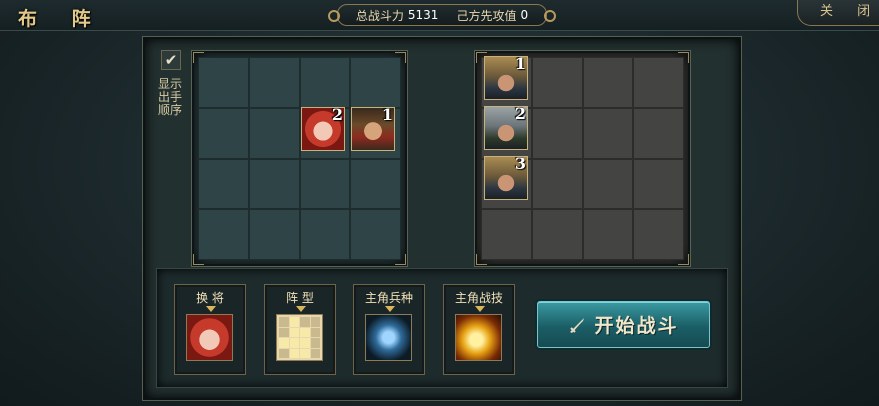 The height and width of the screenshot is (406, 879). What do you see at coordinates (486, 15) in the screenshot?
I see `first-strike-label: 己方先攻值` at bounding box center [486, 15].